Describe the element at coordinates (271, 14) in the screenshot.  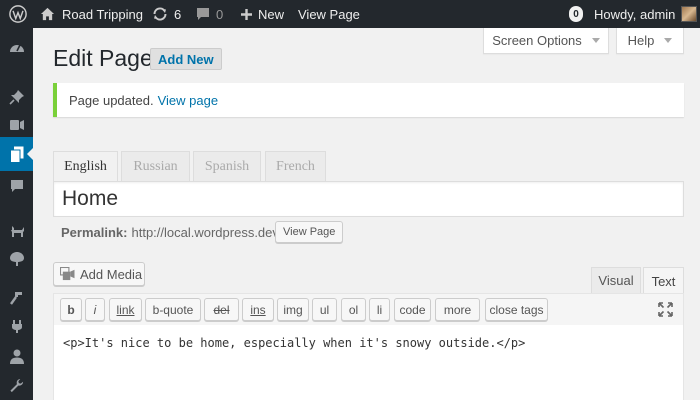
I see `new-label: New` at that location.